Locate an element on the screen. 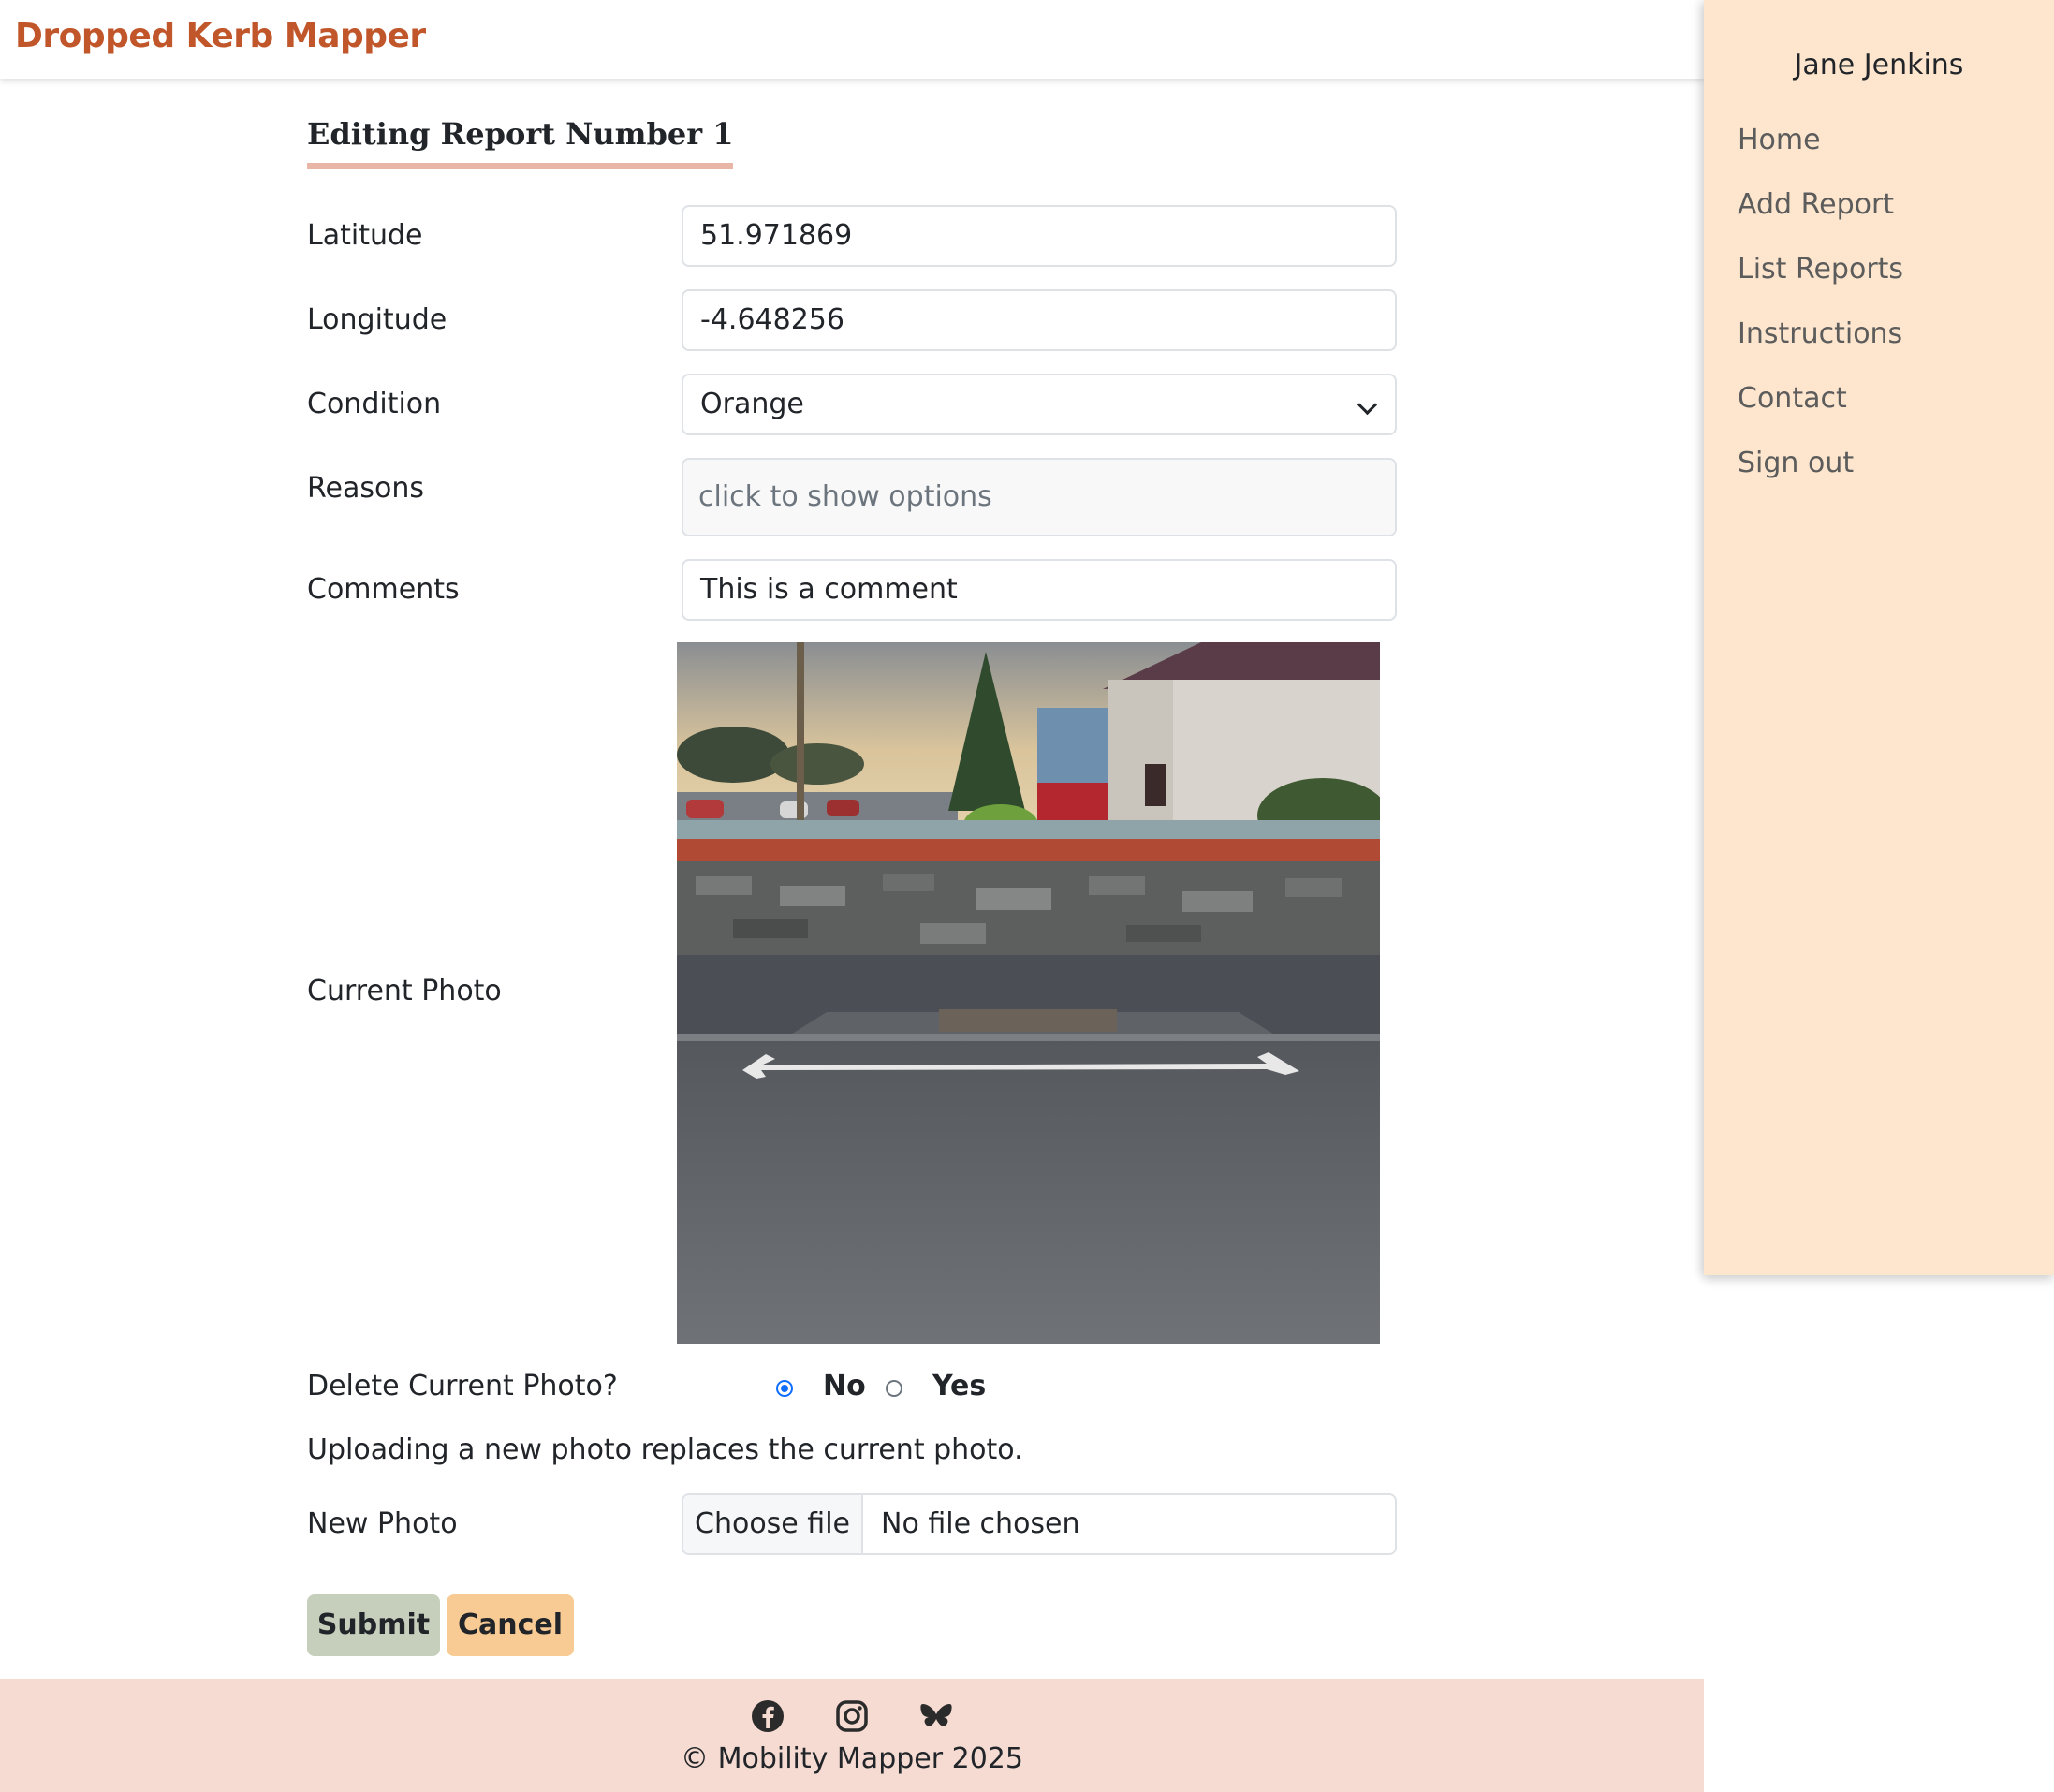 The height and width of the screenshot is (1792, 2054). reasons-multiselect: click to show options is located at coordinates (1039, 497).